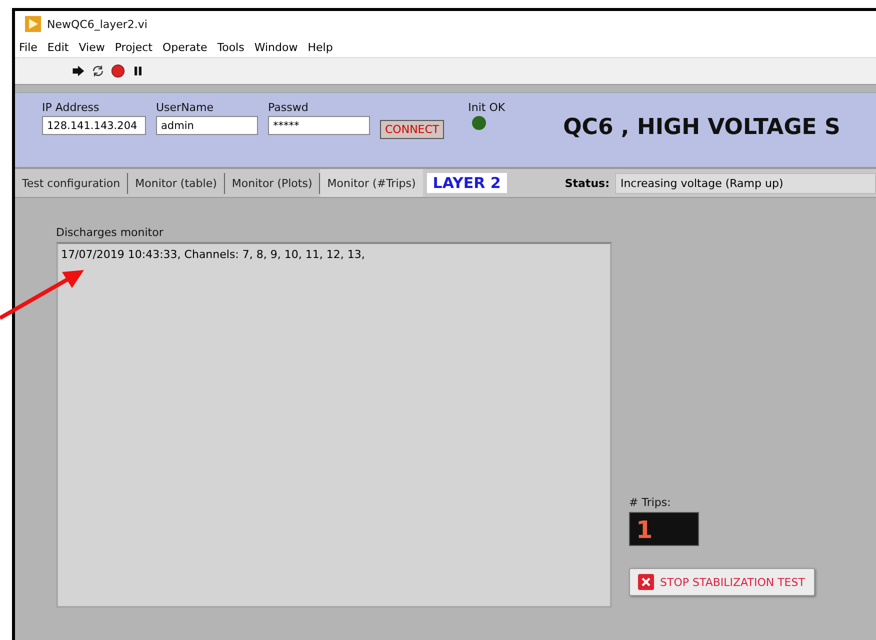 This screenshot has height=640, width=876. Describe the element at coordinates (118, 71) in the screenshot. I see `abort-icon` at that location.